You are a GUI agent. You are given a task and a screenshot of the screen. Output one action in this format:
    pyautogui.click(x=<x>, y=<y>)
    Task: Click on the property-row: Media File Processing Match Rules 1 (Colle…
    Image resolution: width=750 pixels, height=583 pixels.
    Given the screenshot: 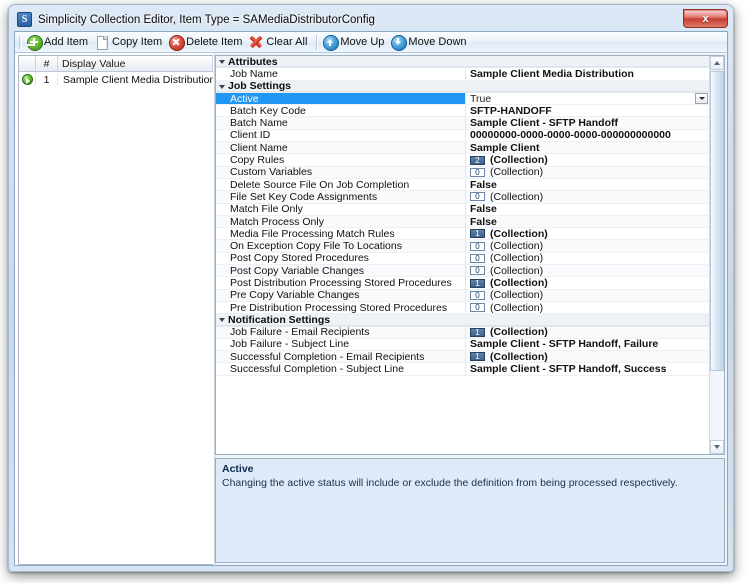 What is the action you would take?
    pyautogui.click(x=462, y=234)
    